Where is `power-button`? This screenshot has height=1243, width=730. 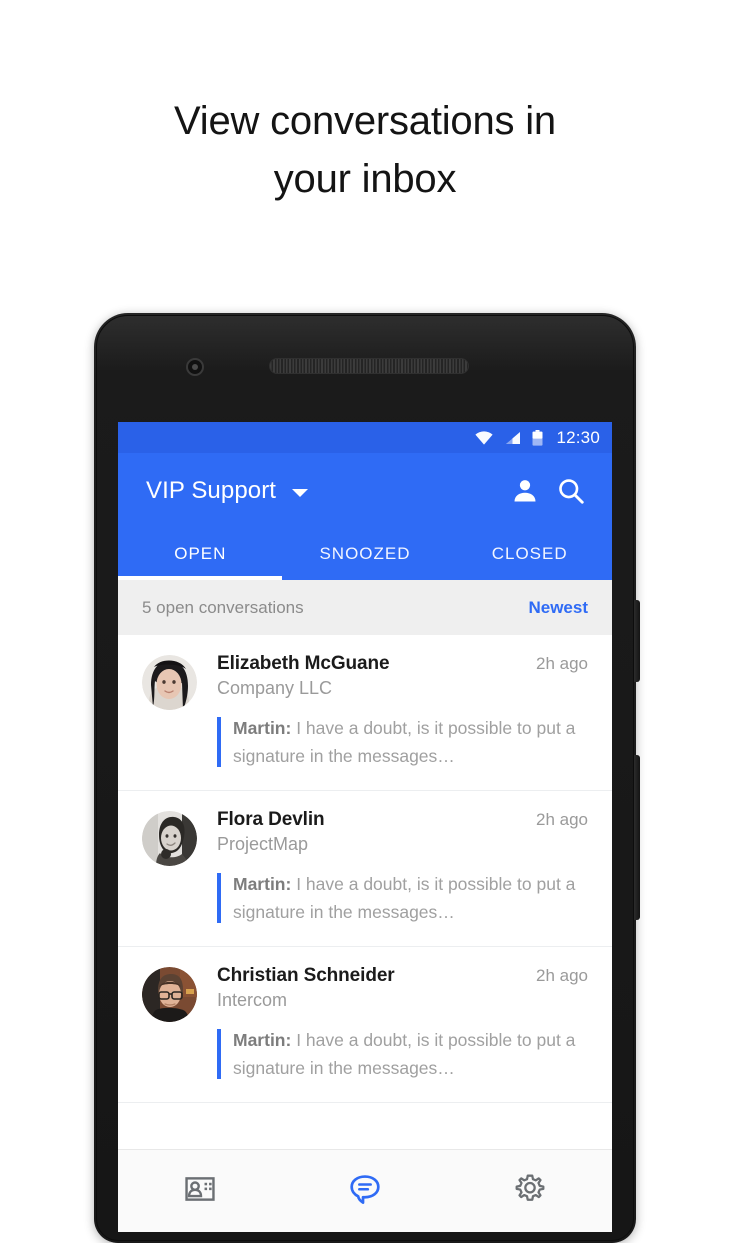
power-button is located at coordinates (637, 641).